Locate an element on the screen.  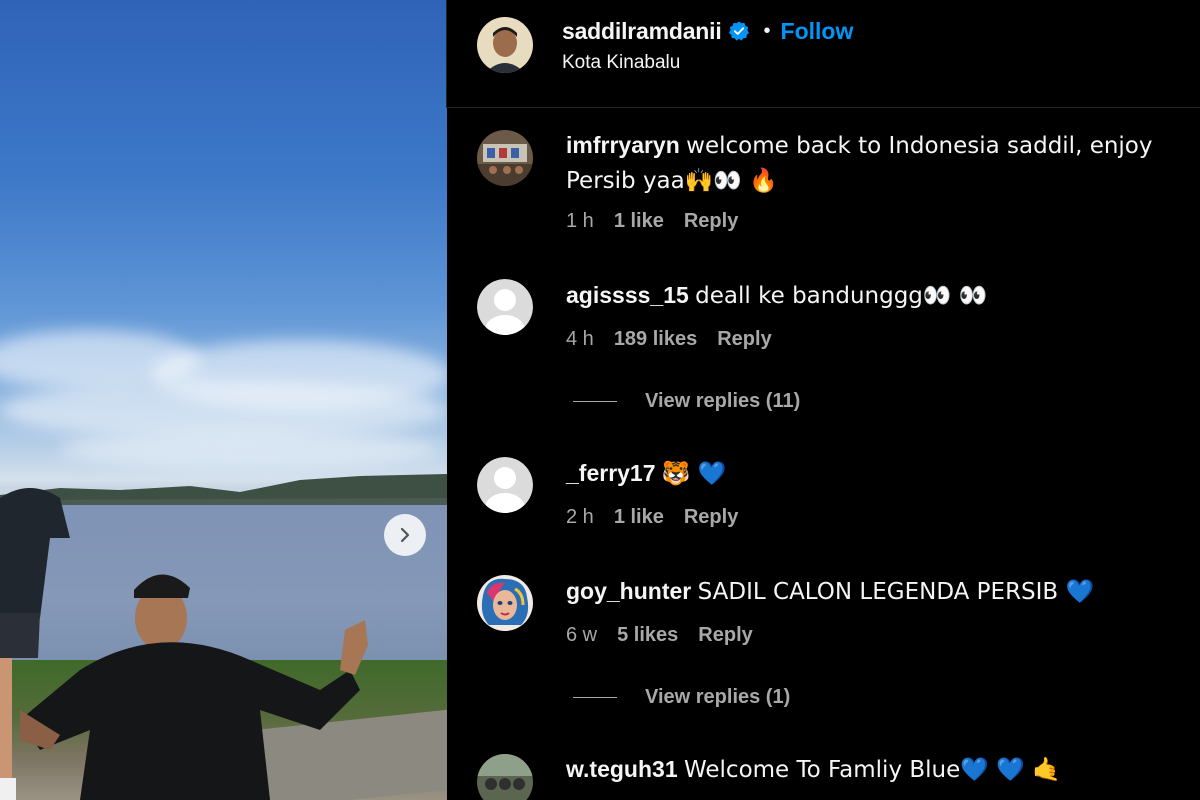
comment-username: _ferry17 is located at coordinates (611, 473).